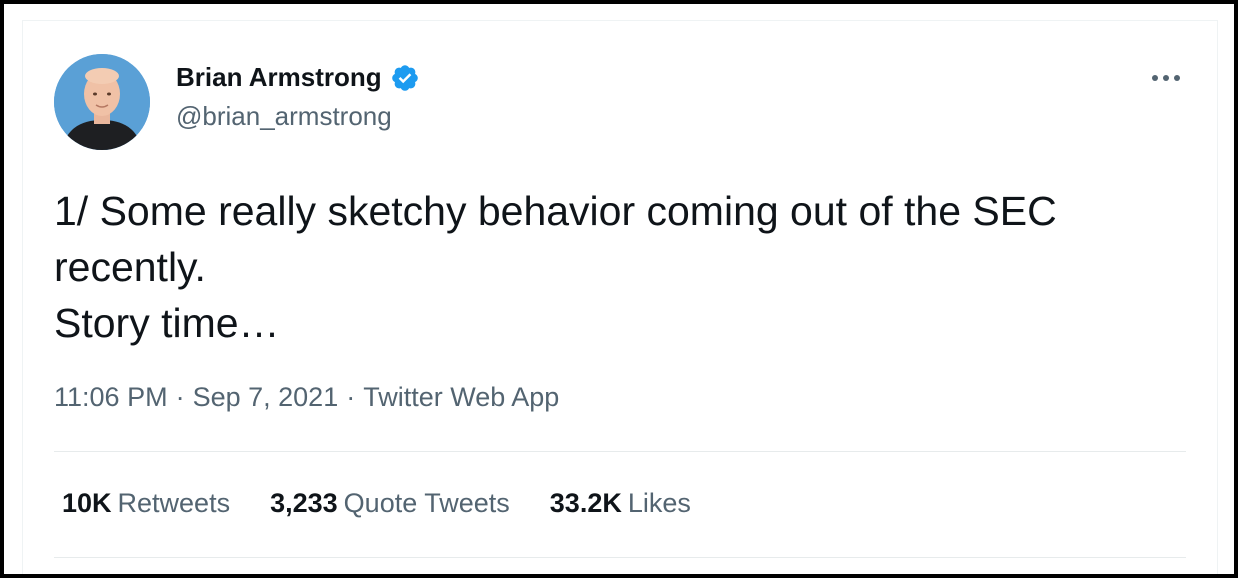 The width and height of the screenshot is (1238, 578). I want to click on quote-tweets-stat: 3,233 Quote Tweets, so click(390, 503).